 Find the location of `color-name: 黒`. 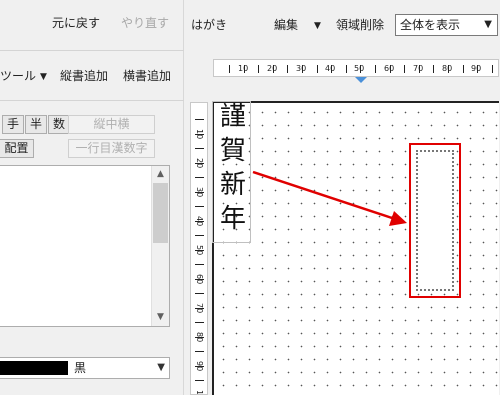

color-name: 黒 is located at coordinates (80, 368).